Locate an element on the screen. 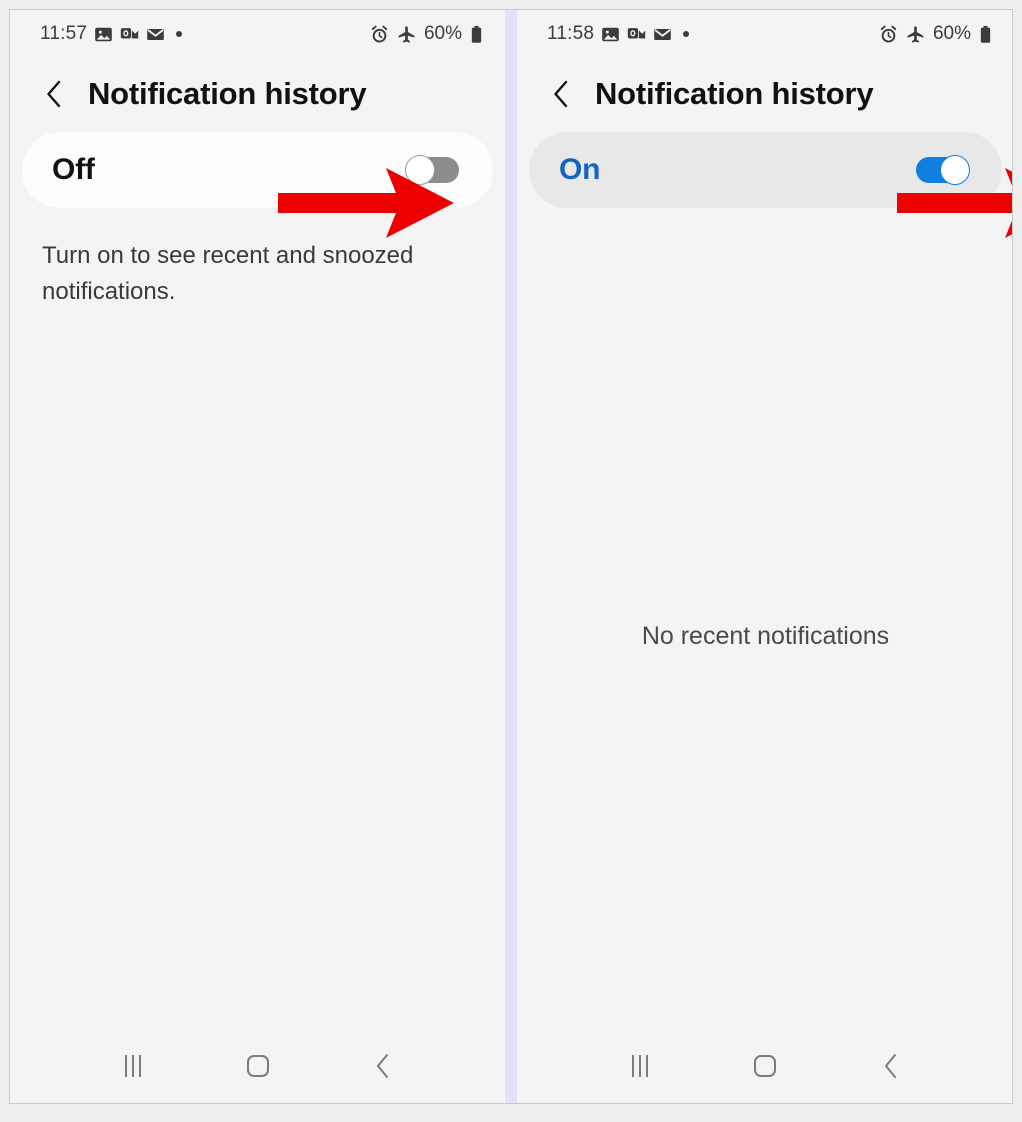 This screenshot has width=1022, height=1122. navigation-bar-left is located at coordinates (257, 1066).